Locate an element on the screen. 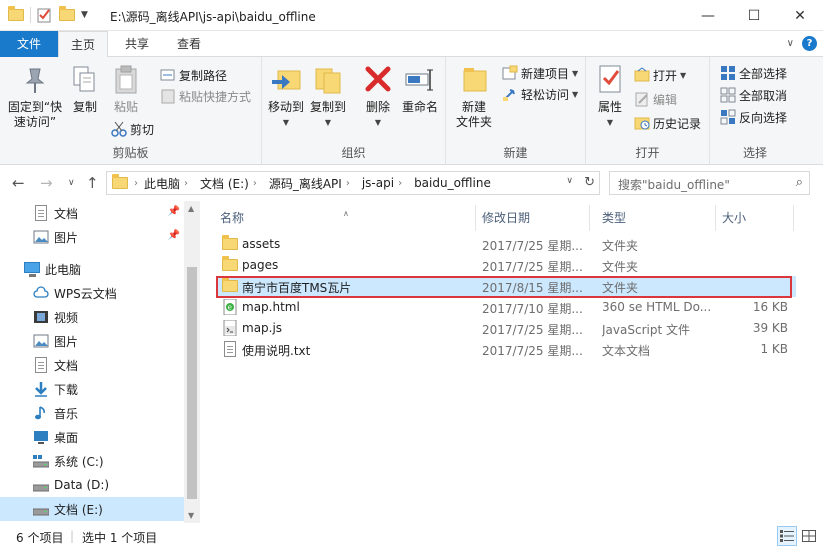 The width and height of the screenshot is (823, 549). delete-button: 删除 ▼ is located at coordinates (378, 96).